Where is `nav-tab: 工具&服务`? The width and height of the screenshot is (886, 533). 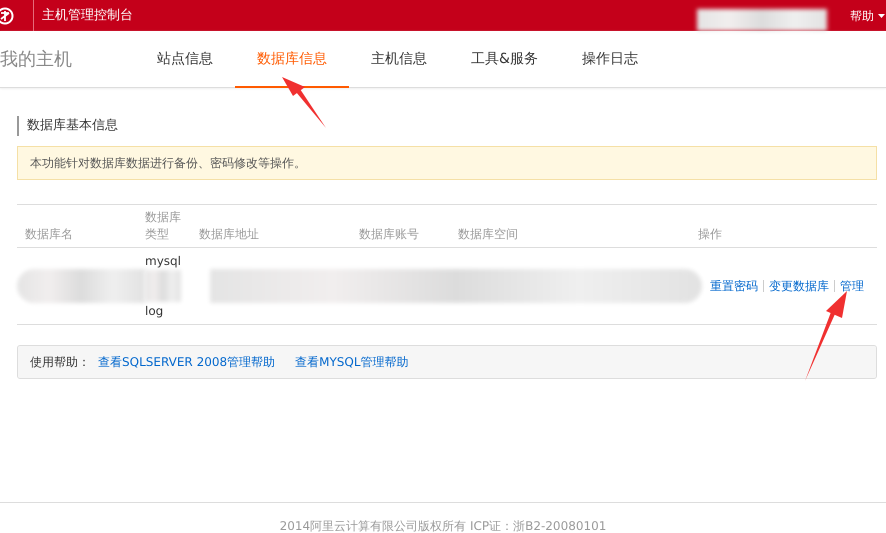
nav-tab: 工具&服务 is located at coordinates (504, 59).